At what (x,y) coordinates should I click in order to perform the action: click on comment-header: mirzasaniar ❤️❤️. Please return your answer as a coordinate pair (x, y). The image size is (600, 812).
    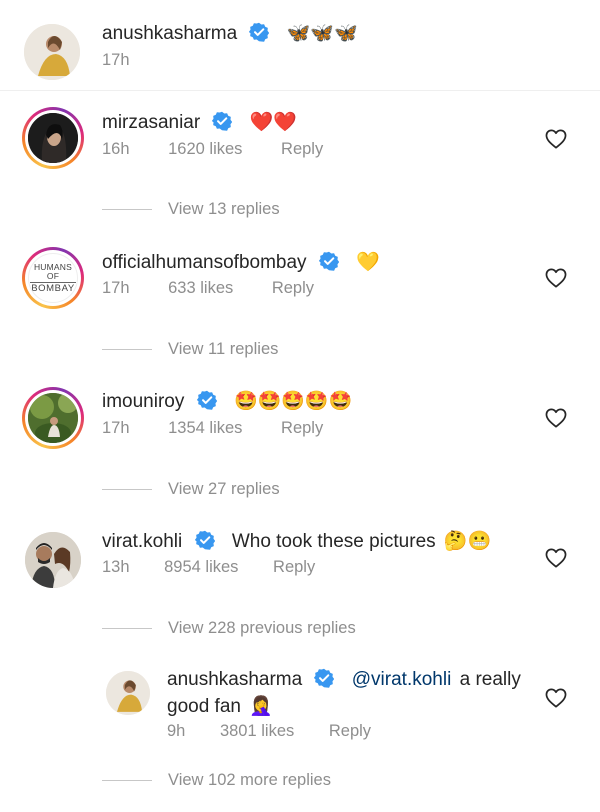
    Looking at the image, I should click on (199, 122).